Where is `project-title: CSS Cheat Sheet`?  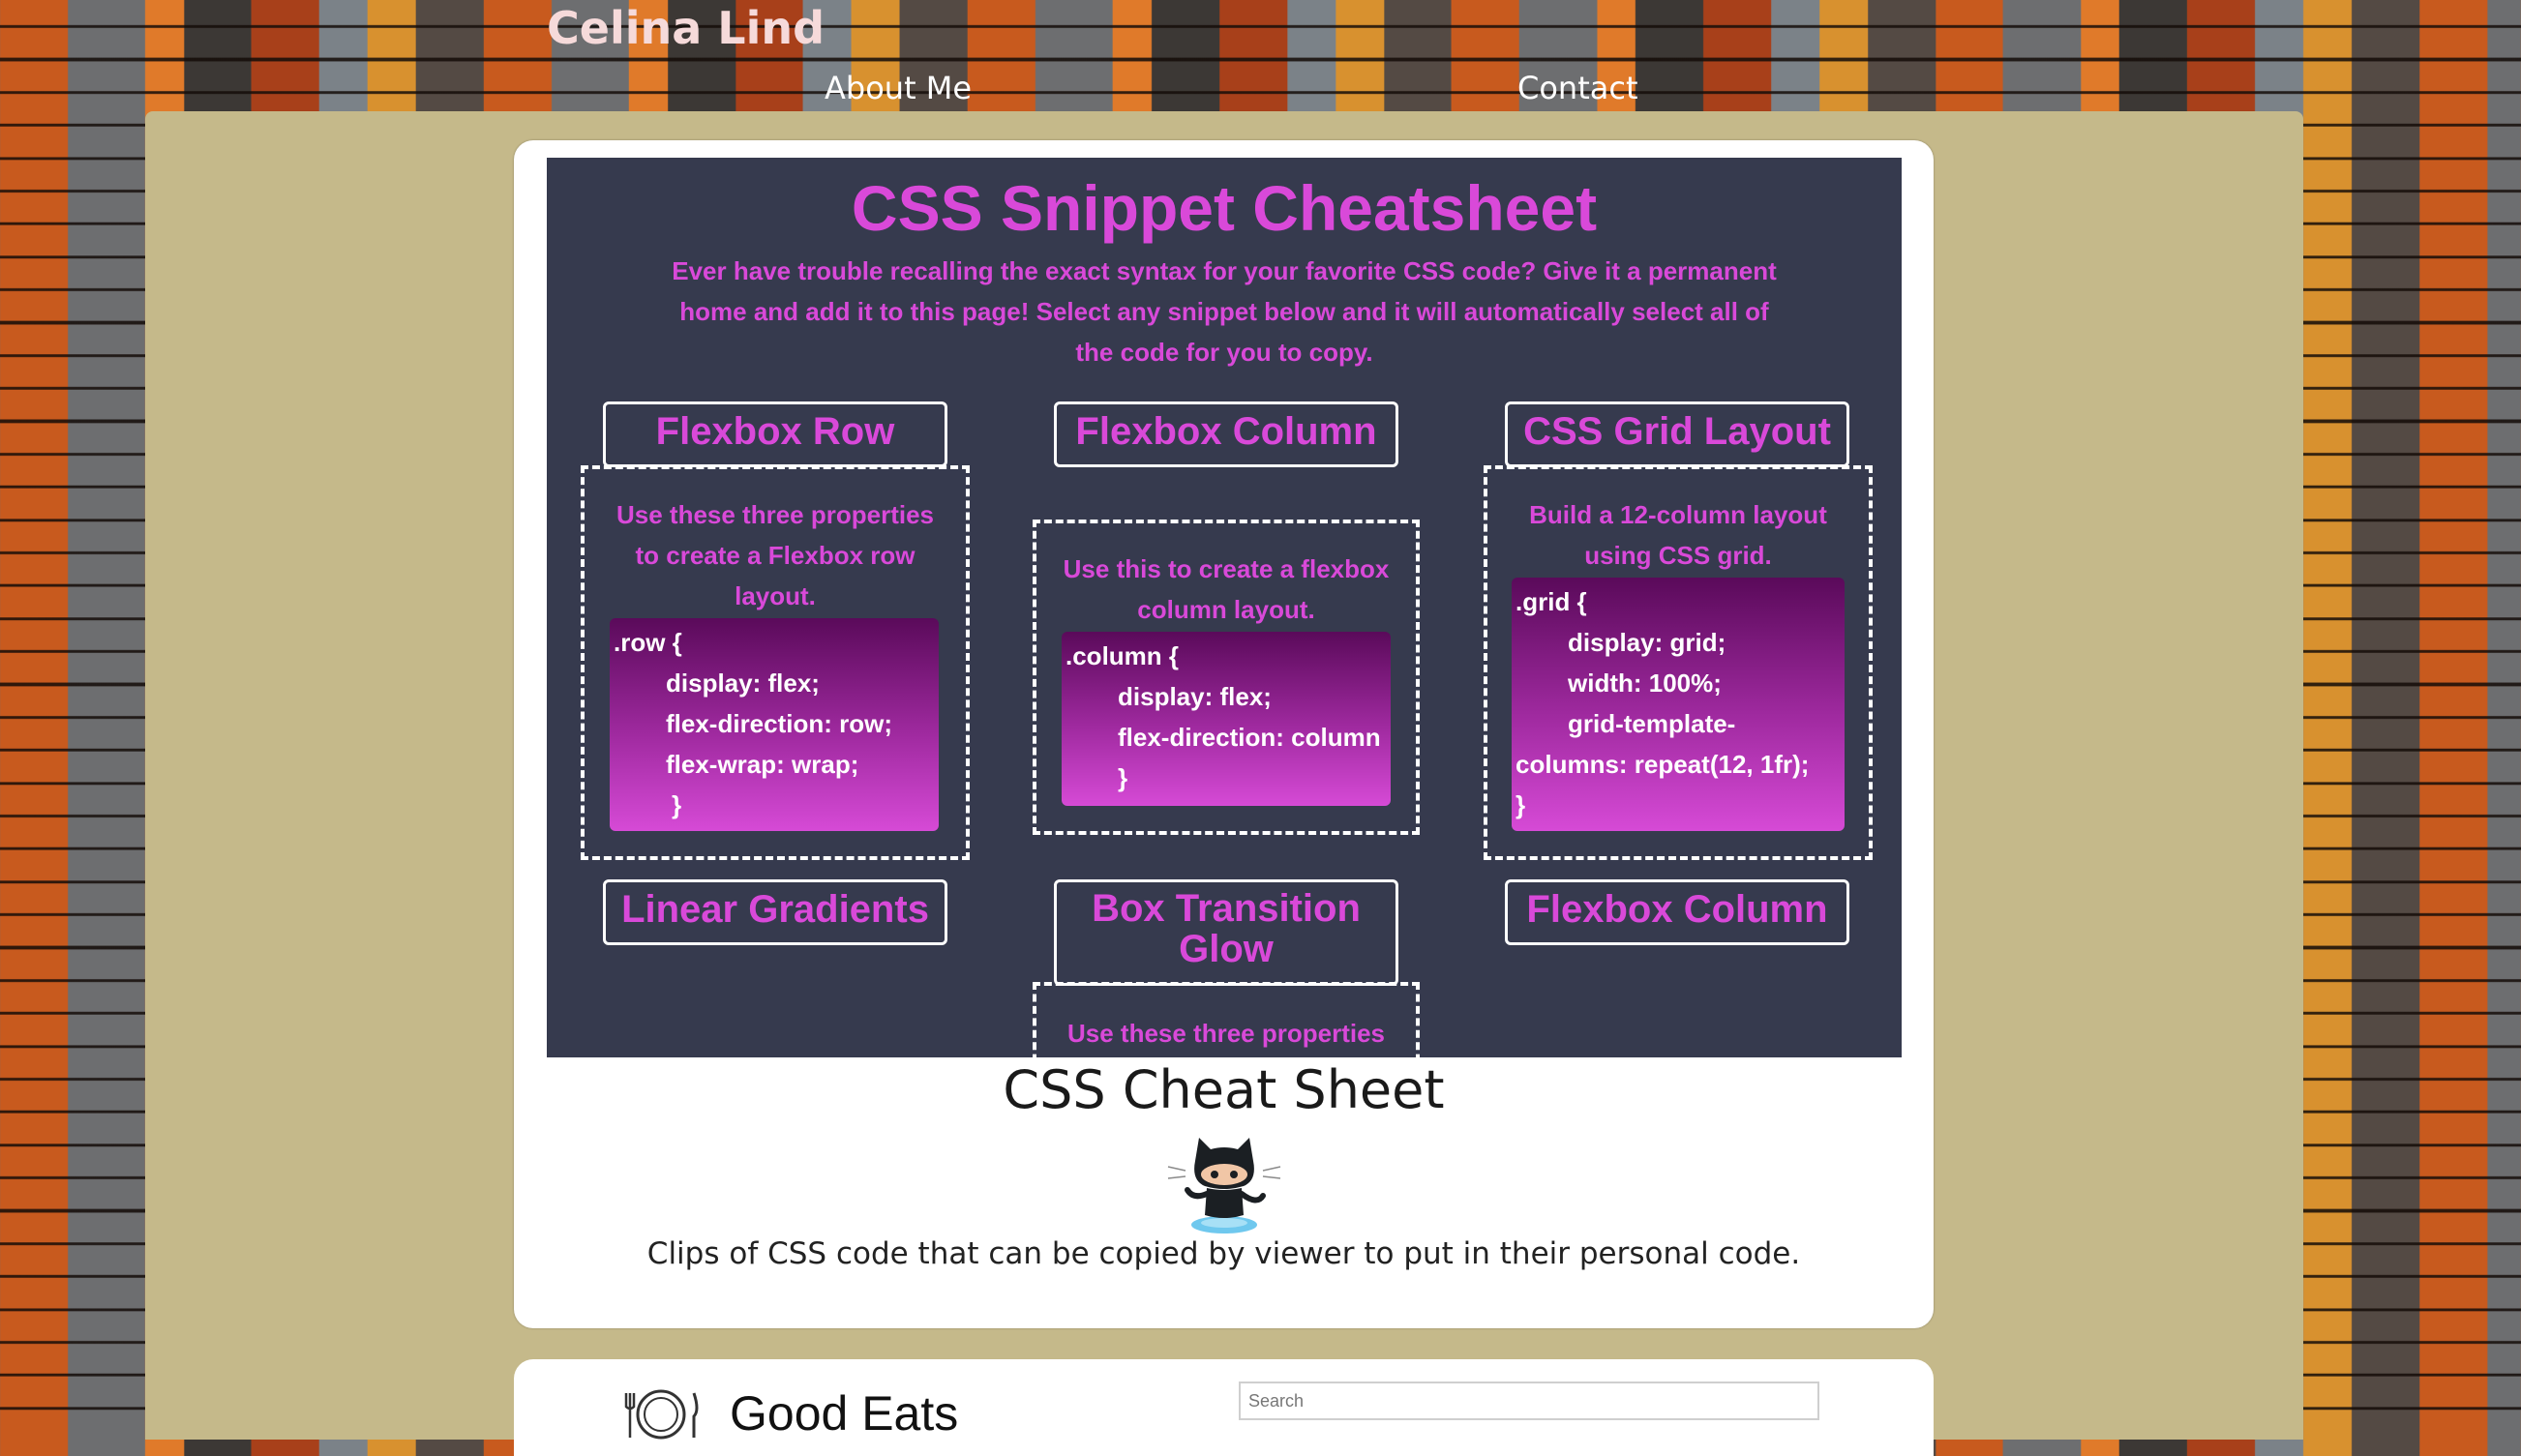
project-title: CSS Cheat Sheet is located at coordinates (1224, 1089).